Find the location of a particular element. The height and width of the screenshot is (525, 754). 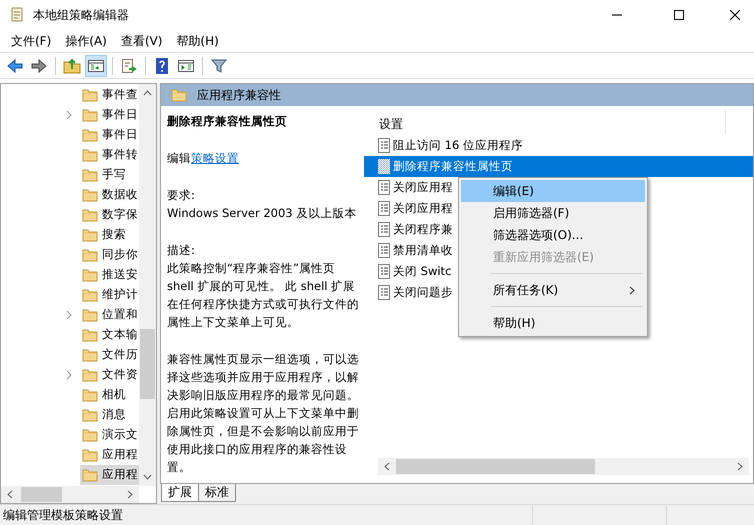

pane-title: 应用程序兼容性 is located at coordinates (239, 95).